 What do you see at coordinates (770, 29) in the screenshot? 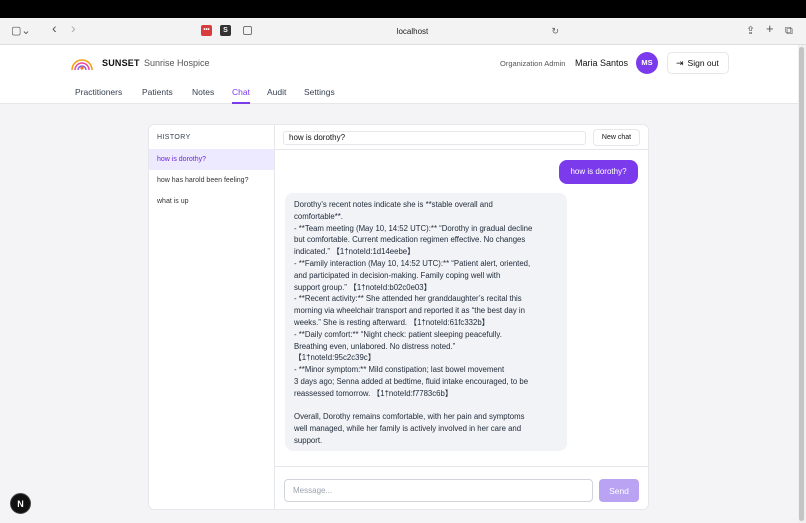
I see `new-tab-icon: +` at bounding box center [770, 29].